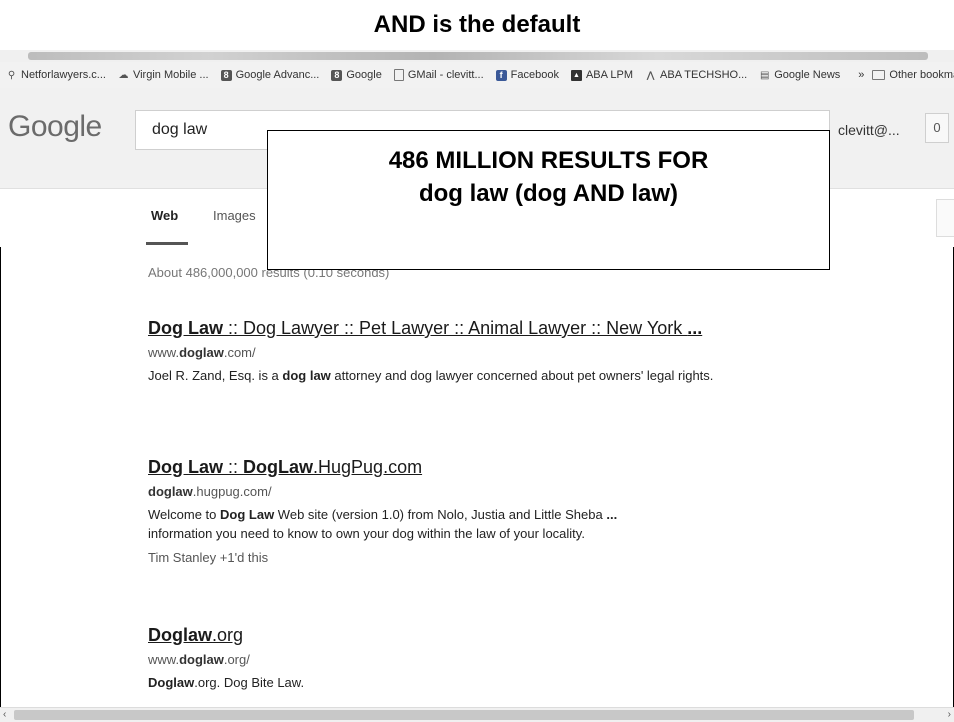  Describe the element at coordinates (167, 243) in the screenshot. I see `tab-web-underline` at that location.